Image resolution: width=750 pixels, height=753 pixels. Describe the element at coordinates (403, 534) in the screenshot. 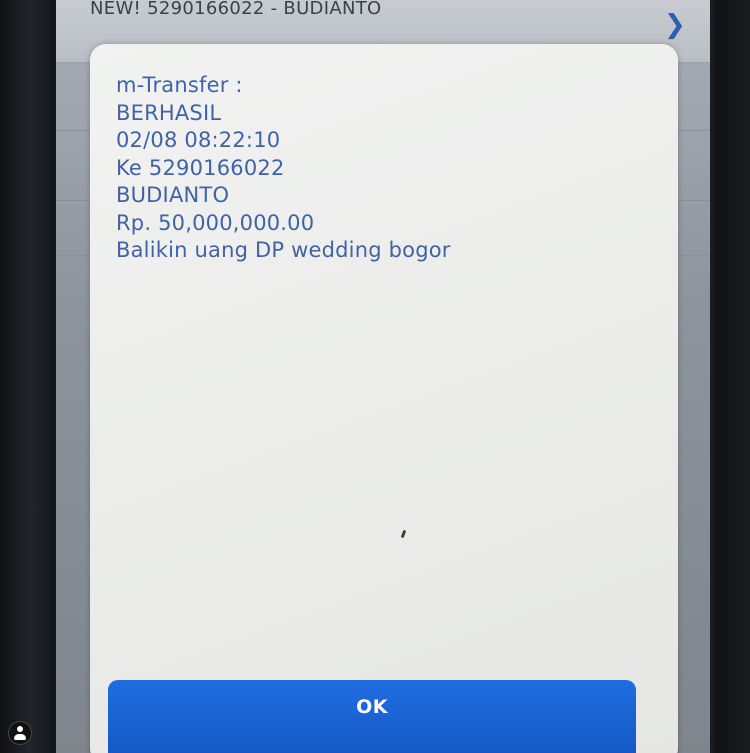

I see `dust-speck` at that location.